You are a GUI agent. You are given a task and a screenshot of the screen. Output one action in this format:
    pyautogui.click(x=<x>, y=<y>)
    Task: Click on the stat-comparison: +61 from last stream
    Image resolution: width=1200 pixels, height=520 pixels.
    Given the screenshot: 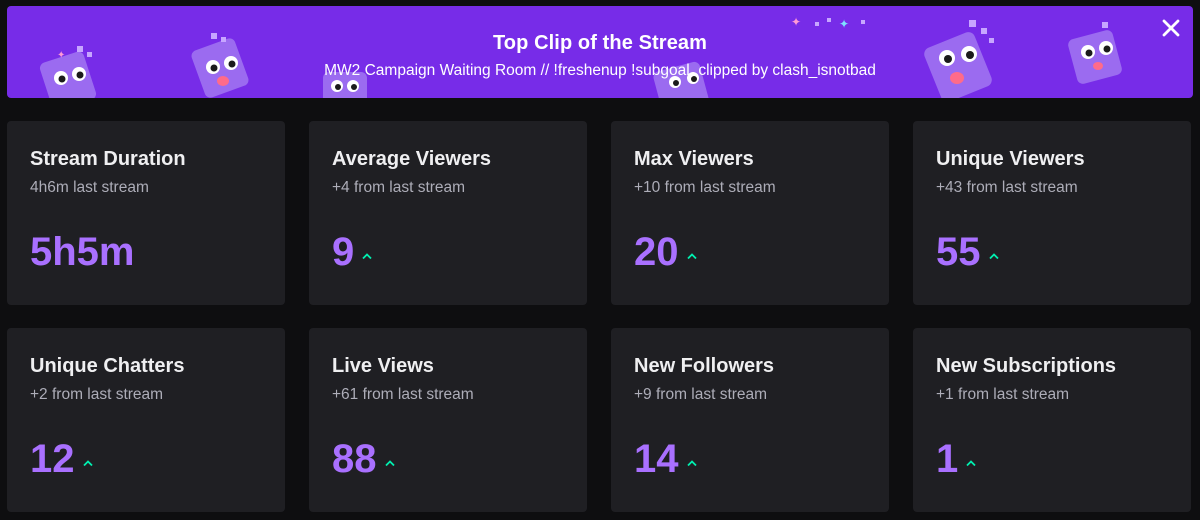 What is the action you would take?
    pyautogui.click(x=403, y=394)
    